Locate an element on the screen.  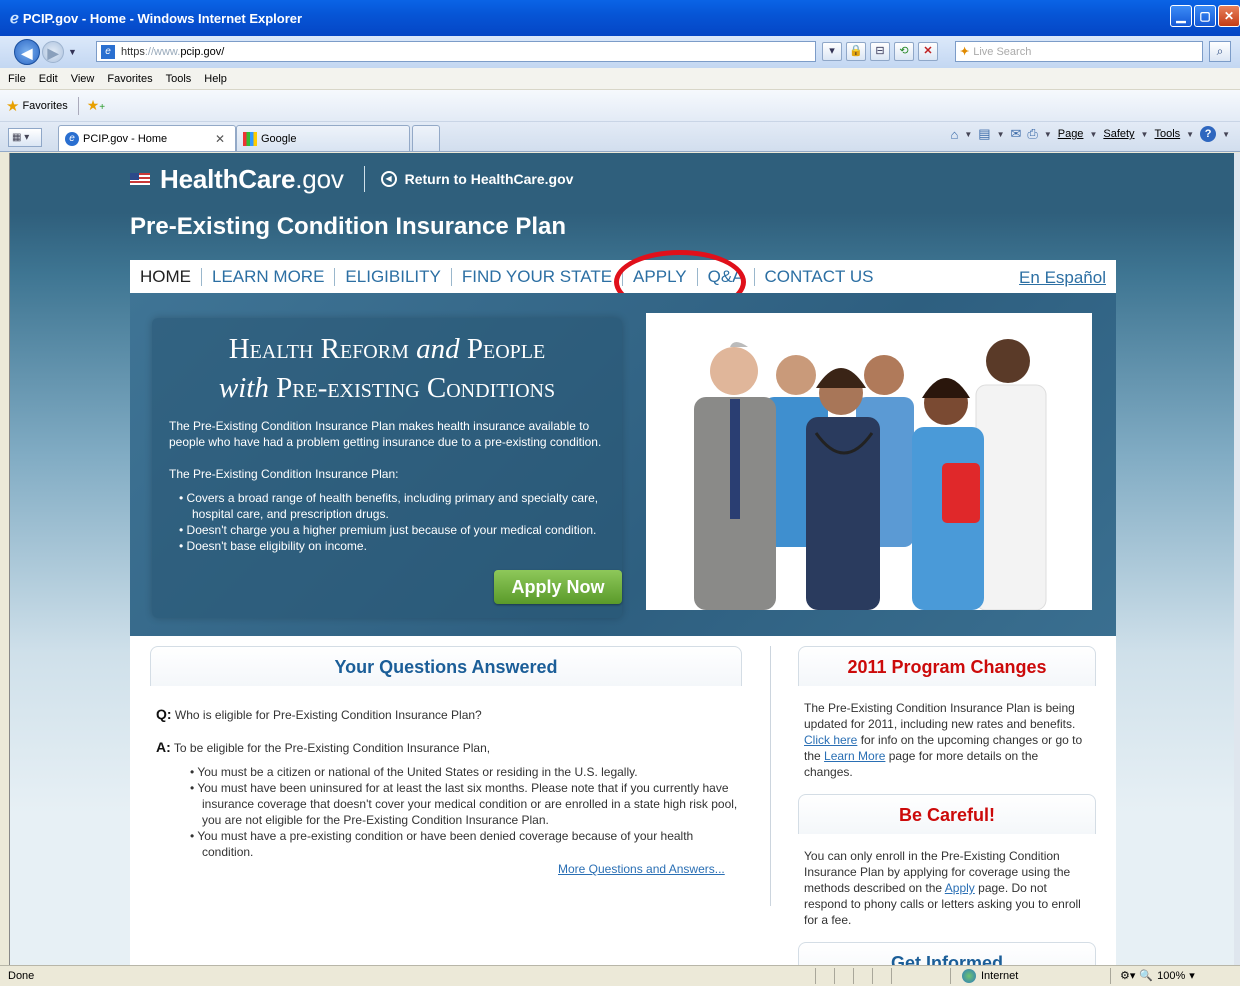
mail-icon: ✉ is located at coordinates (1016, 134).